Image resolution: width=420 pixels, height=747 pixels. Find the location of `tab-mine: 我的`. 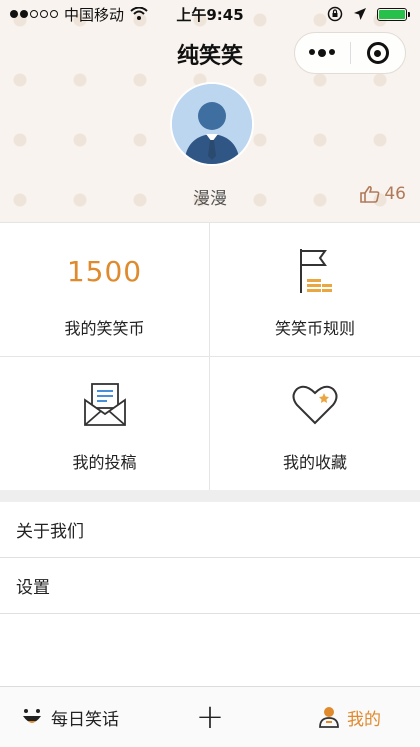

tab-mine: 我的 is located at coordinates (350, 717).